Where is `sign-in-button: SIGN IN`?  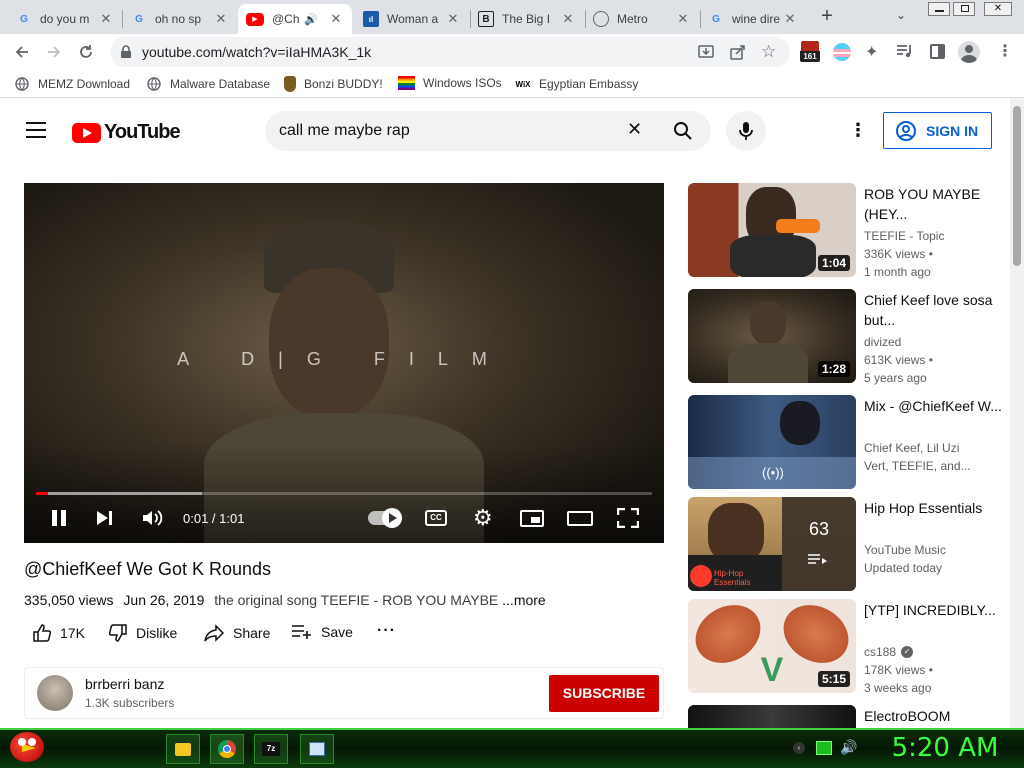
sign-in-button: SIGN IN is located at coordinates (937, 130).